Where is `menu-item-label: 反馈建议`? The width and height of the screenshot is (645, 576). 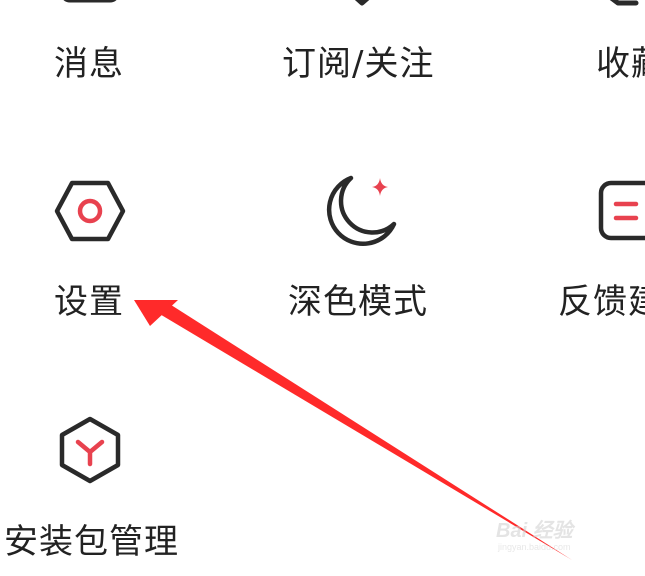 menu-item-label: 反馈建议 is located at coordinates (601, 302).